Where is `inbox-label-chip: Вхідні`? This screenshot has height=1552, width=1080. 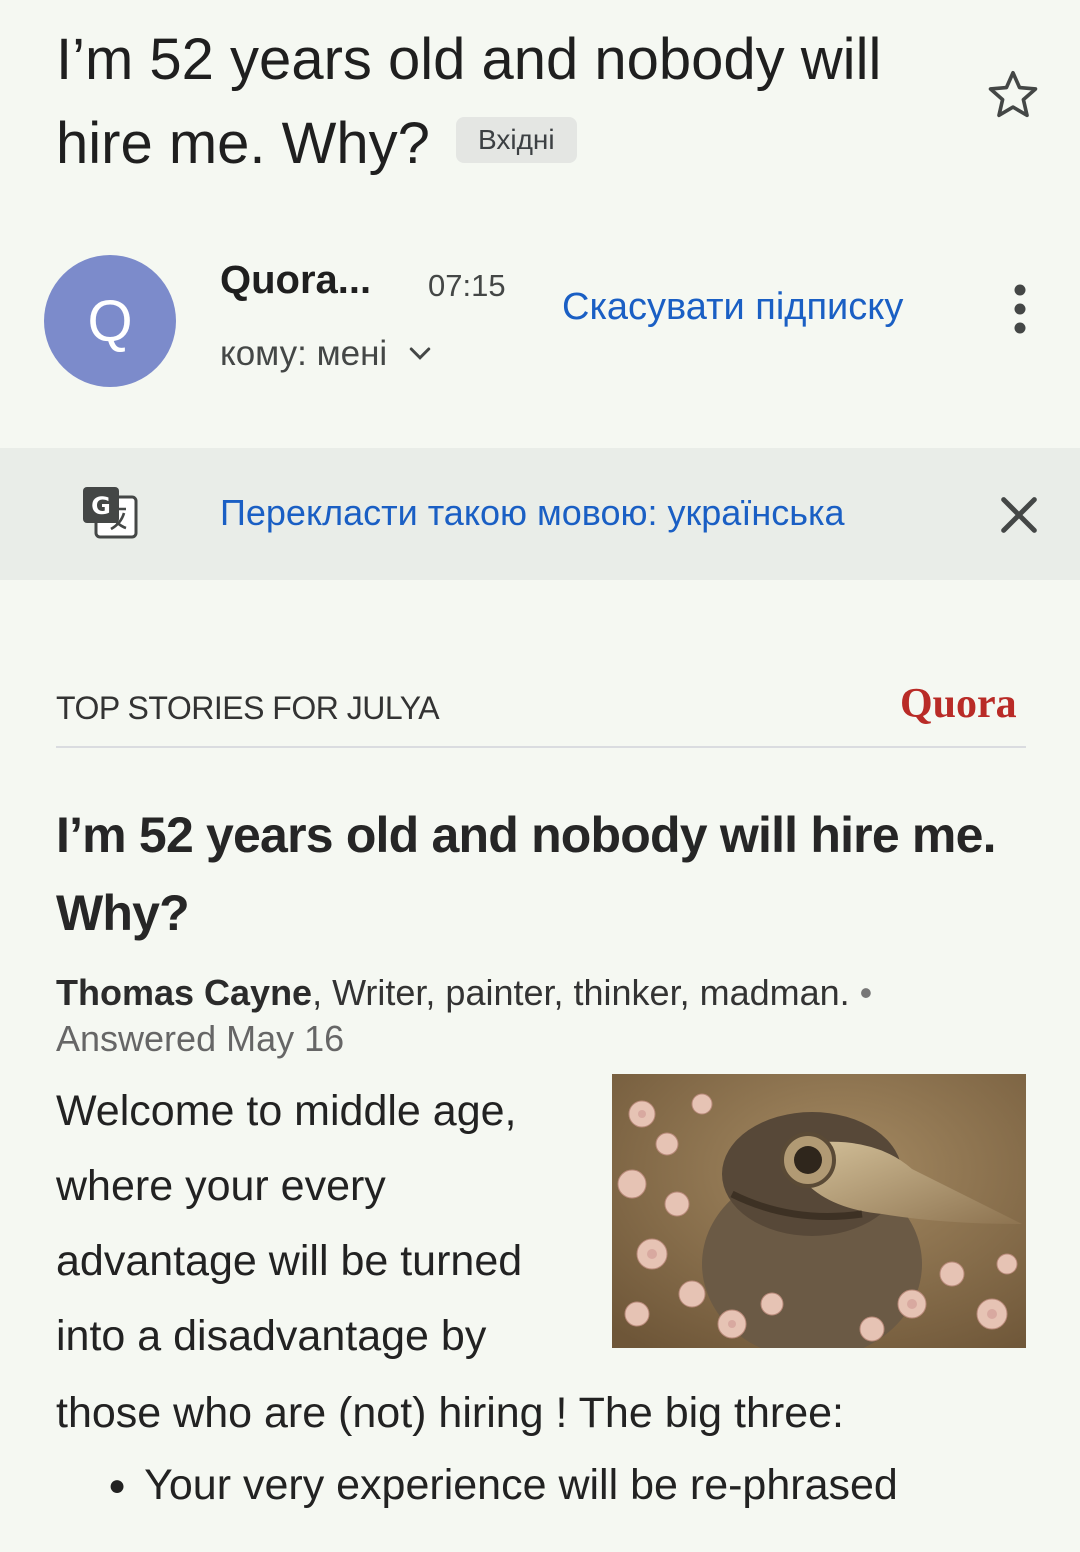
inbox-label-chip: Вхідні is located at coordinates (516, 140).